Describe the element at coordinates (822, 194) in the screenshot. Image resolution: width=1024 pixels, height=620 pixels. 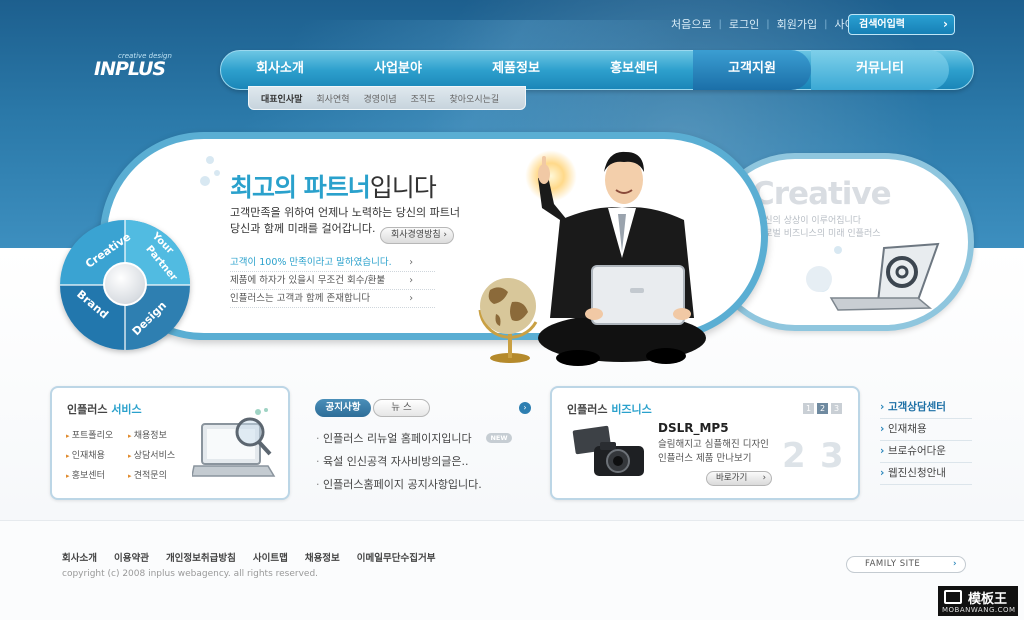
I see `creative-watermark: Creative` at that location.